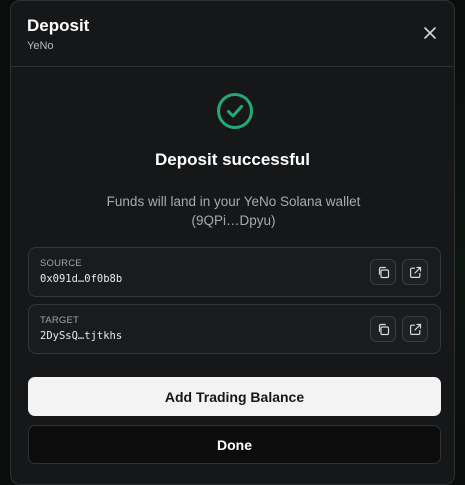  What do you see at coordinates (234, 329) in the screenshot?
I see `target-address-card: TARGET 2DySsQ…tjtkhs` at bounding box center [234, 329].